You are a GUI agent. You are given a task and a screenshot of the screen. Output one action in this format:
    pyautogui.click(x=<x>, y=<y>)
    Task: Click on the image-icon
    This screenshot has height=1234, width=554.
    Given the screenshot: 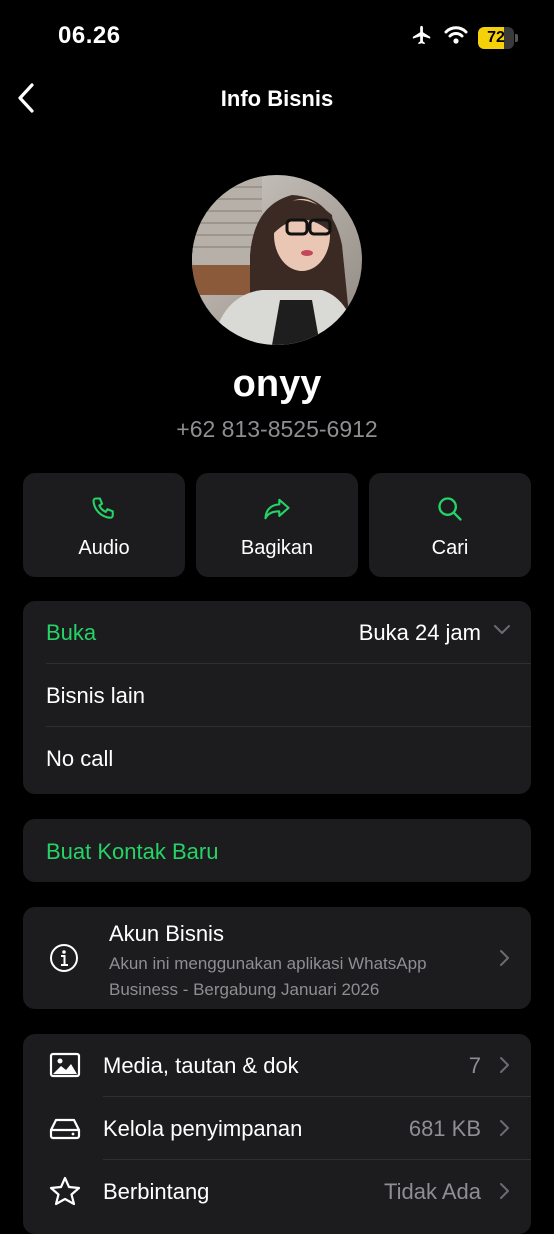 What is the action you would take?
    pyautogui.click(x=65, y=1065)
    